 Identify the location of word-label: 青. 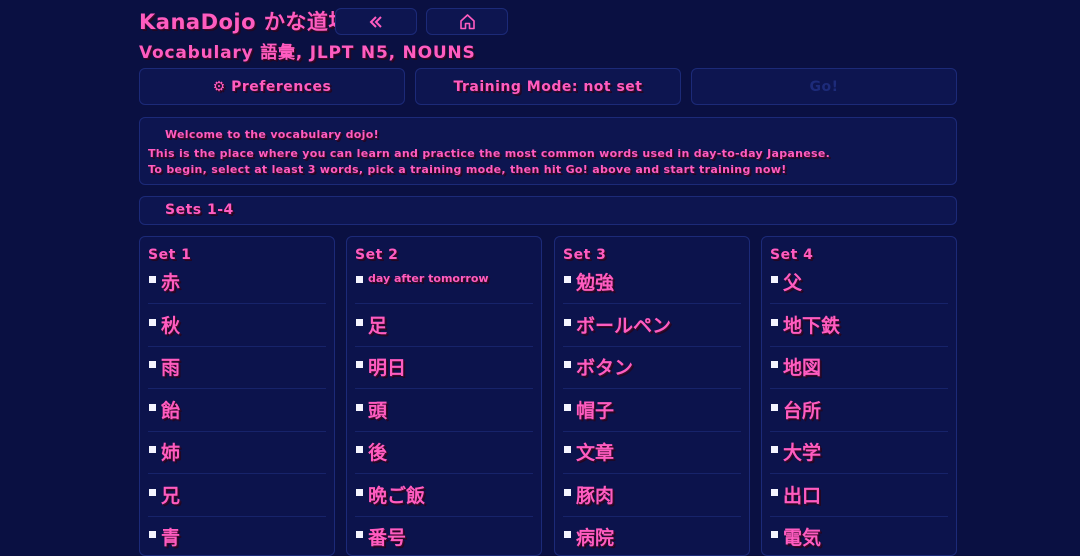
(171, 538).